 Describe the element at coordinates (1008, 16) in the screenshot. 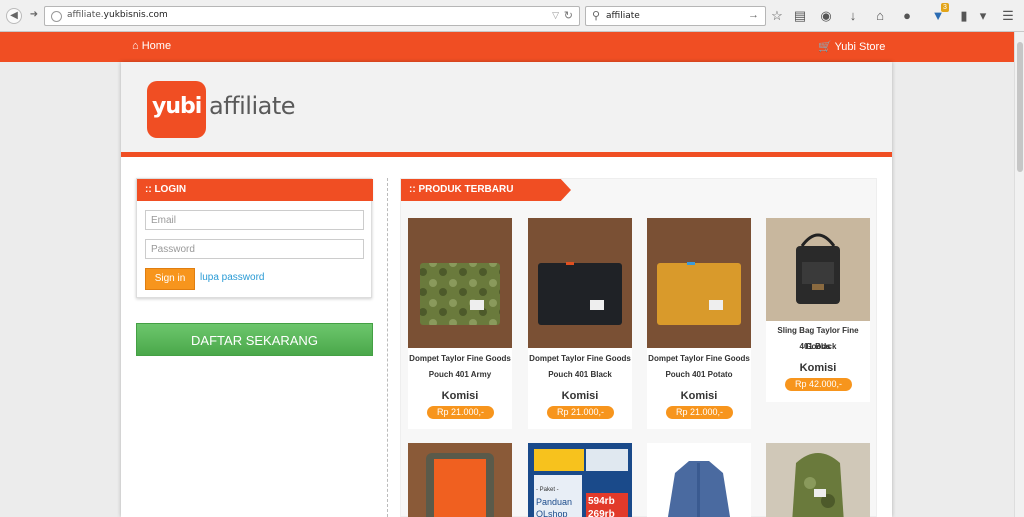

I see `menu-icon: ☰` at that location.